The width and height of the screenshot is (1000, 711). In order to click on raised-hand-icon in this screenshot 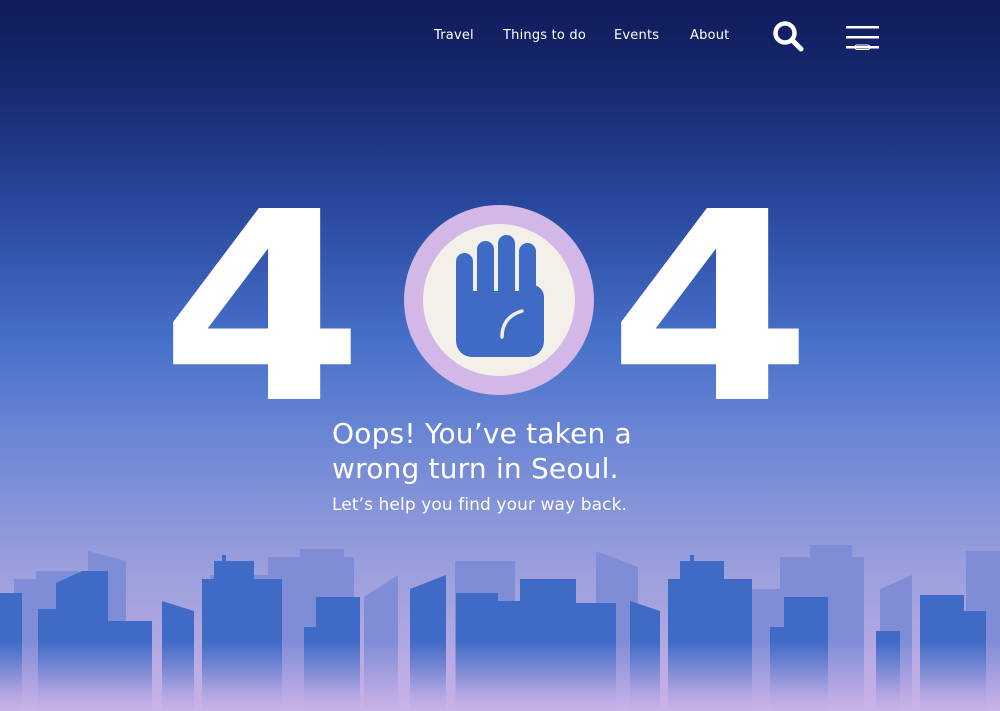, I will do `click(499, 300)`.